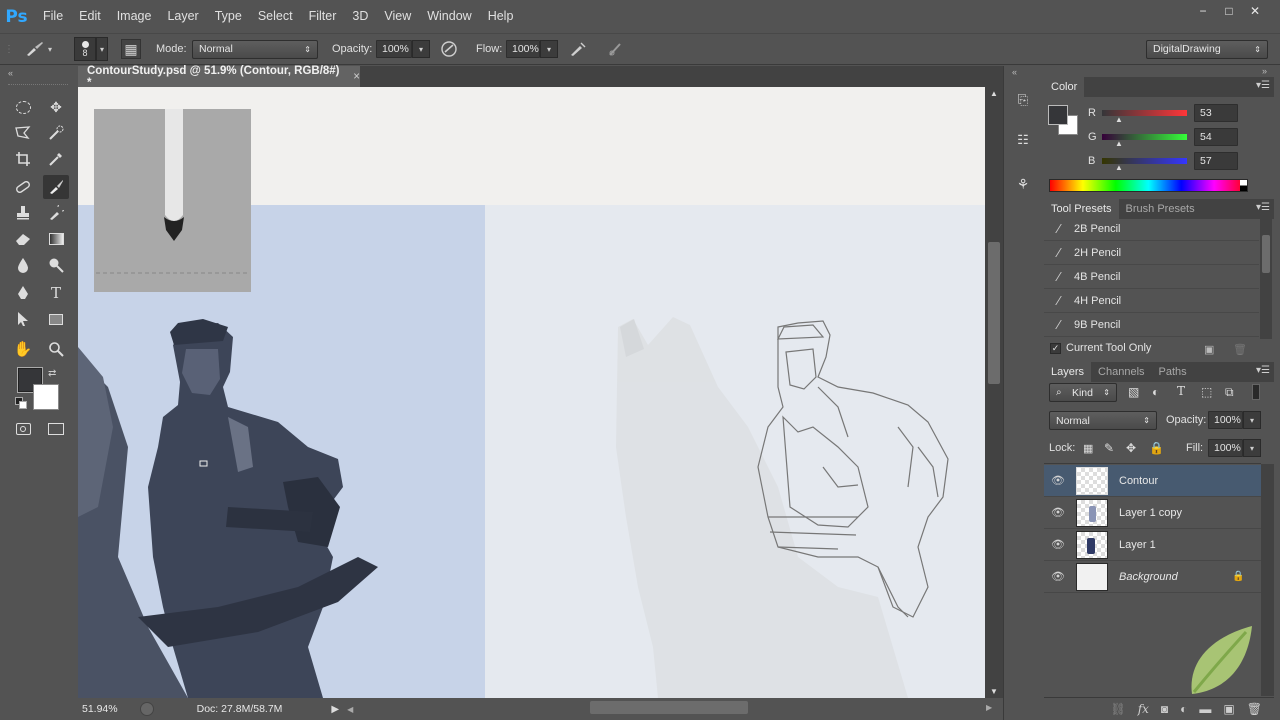  Describe the element at coordinates (91, 49) in the screenshot. I see `brush-size-picker: 8 ▾` at that location.